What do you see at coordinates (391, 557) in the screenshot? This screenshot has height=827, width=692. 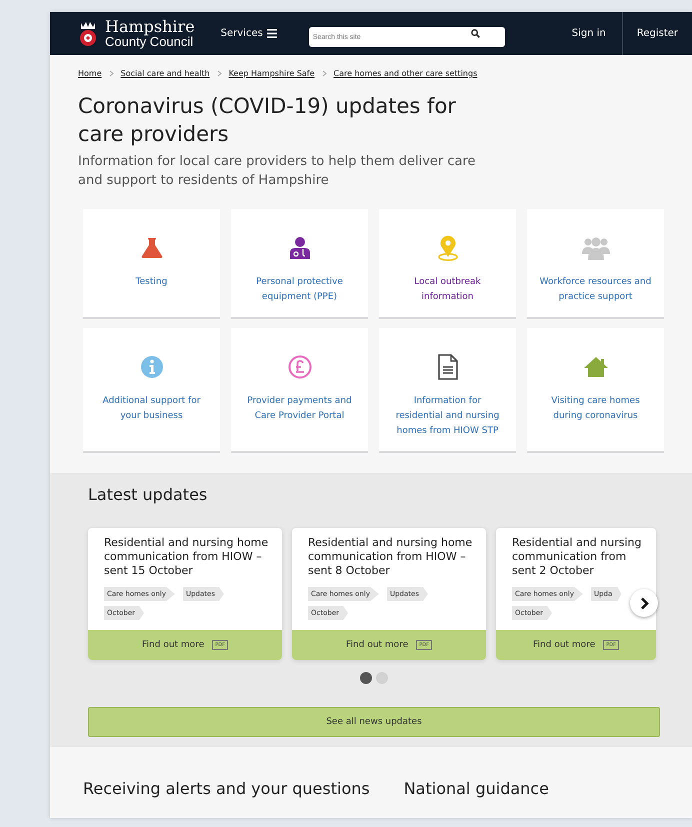 I see `update-title: Residential and nursing home communication from HIOW – sent 8 October` at bounding box center [391, 557].